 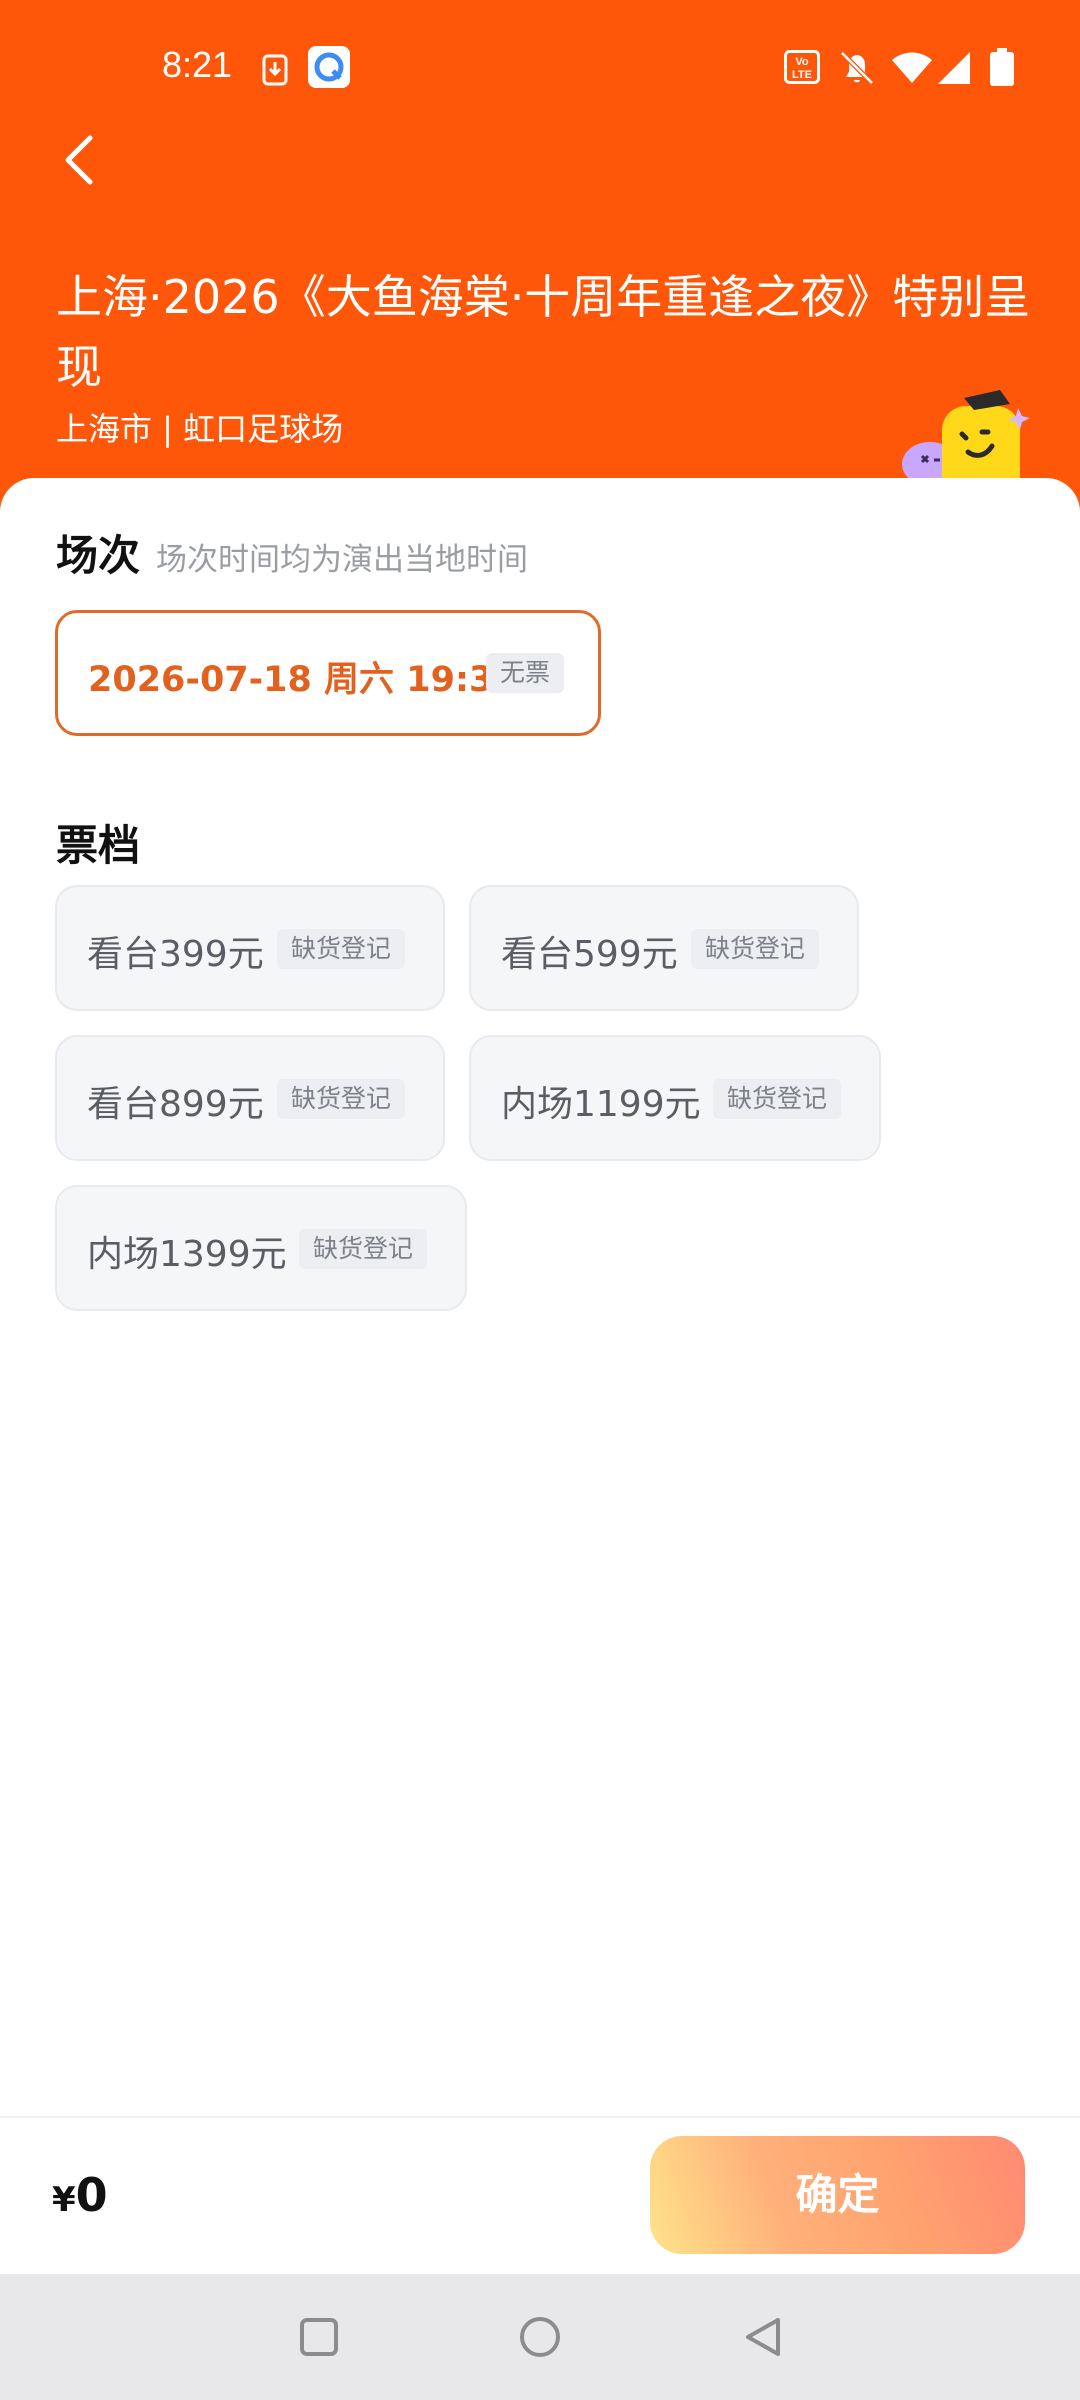 I want to click on status-time: 8:21, so click(x=197, y=64).